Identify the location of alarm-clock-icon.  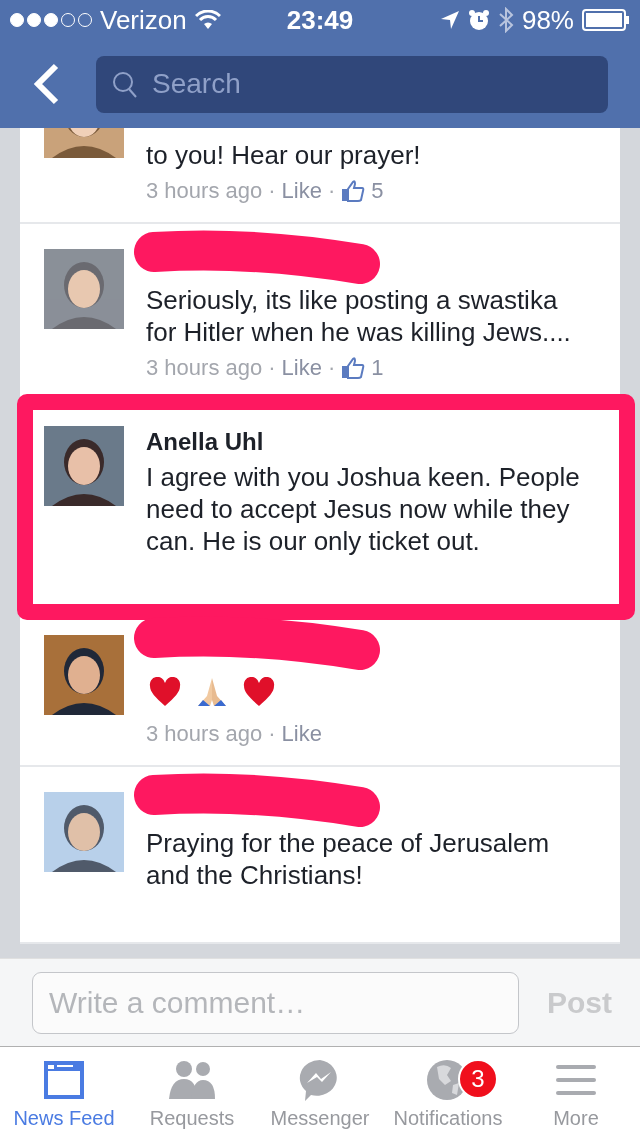
(478, 20).